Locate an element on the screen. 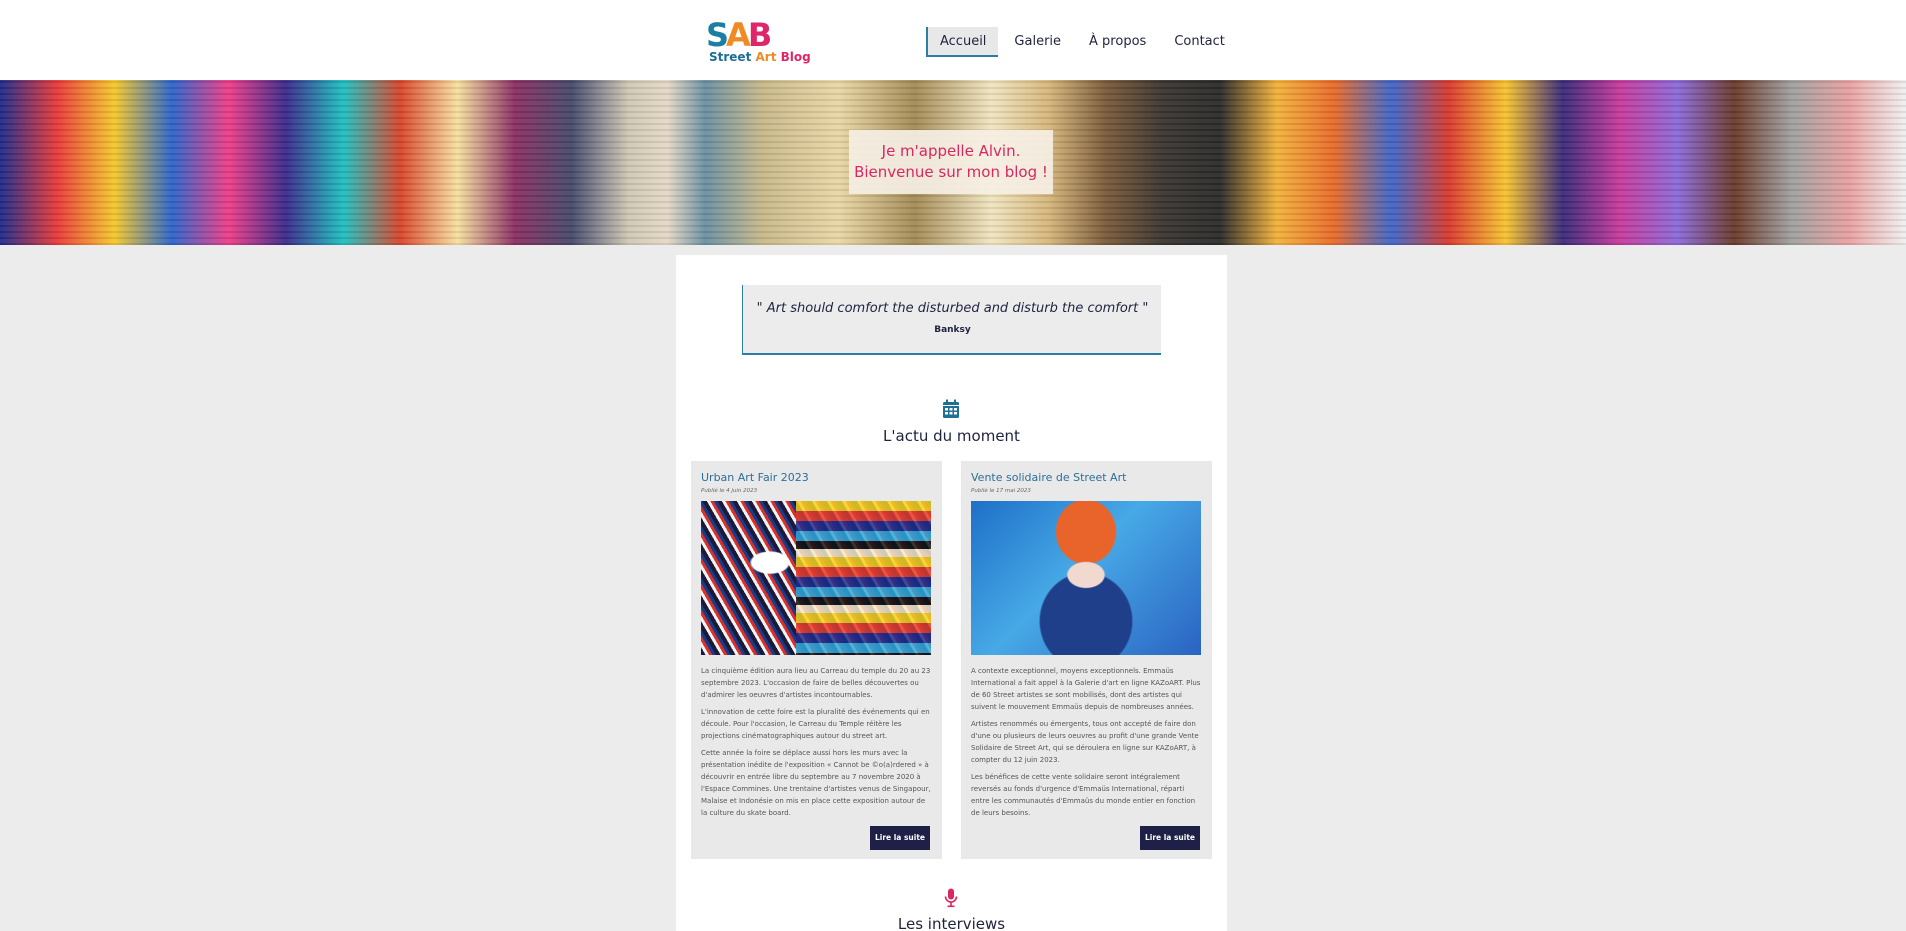 Image resolution: width=1906 pixels, height=931 pixels. nav-item-a-propos: À propos is located at coordinates (1117, 42).